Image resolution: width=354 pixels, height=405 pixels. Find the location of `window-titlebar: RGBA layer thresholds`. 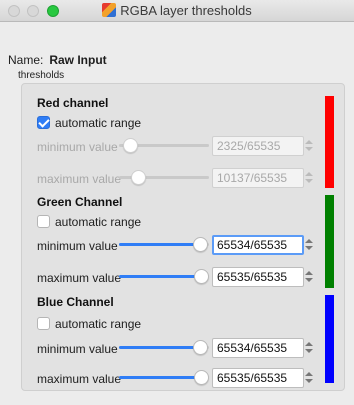

window-titlebar: RGBA layer thresholds is located at coordinates (177, 11).